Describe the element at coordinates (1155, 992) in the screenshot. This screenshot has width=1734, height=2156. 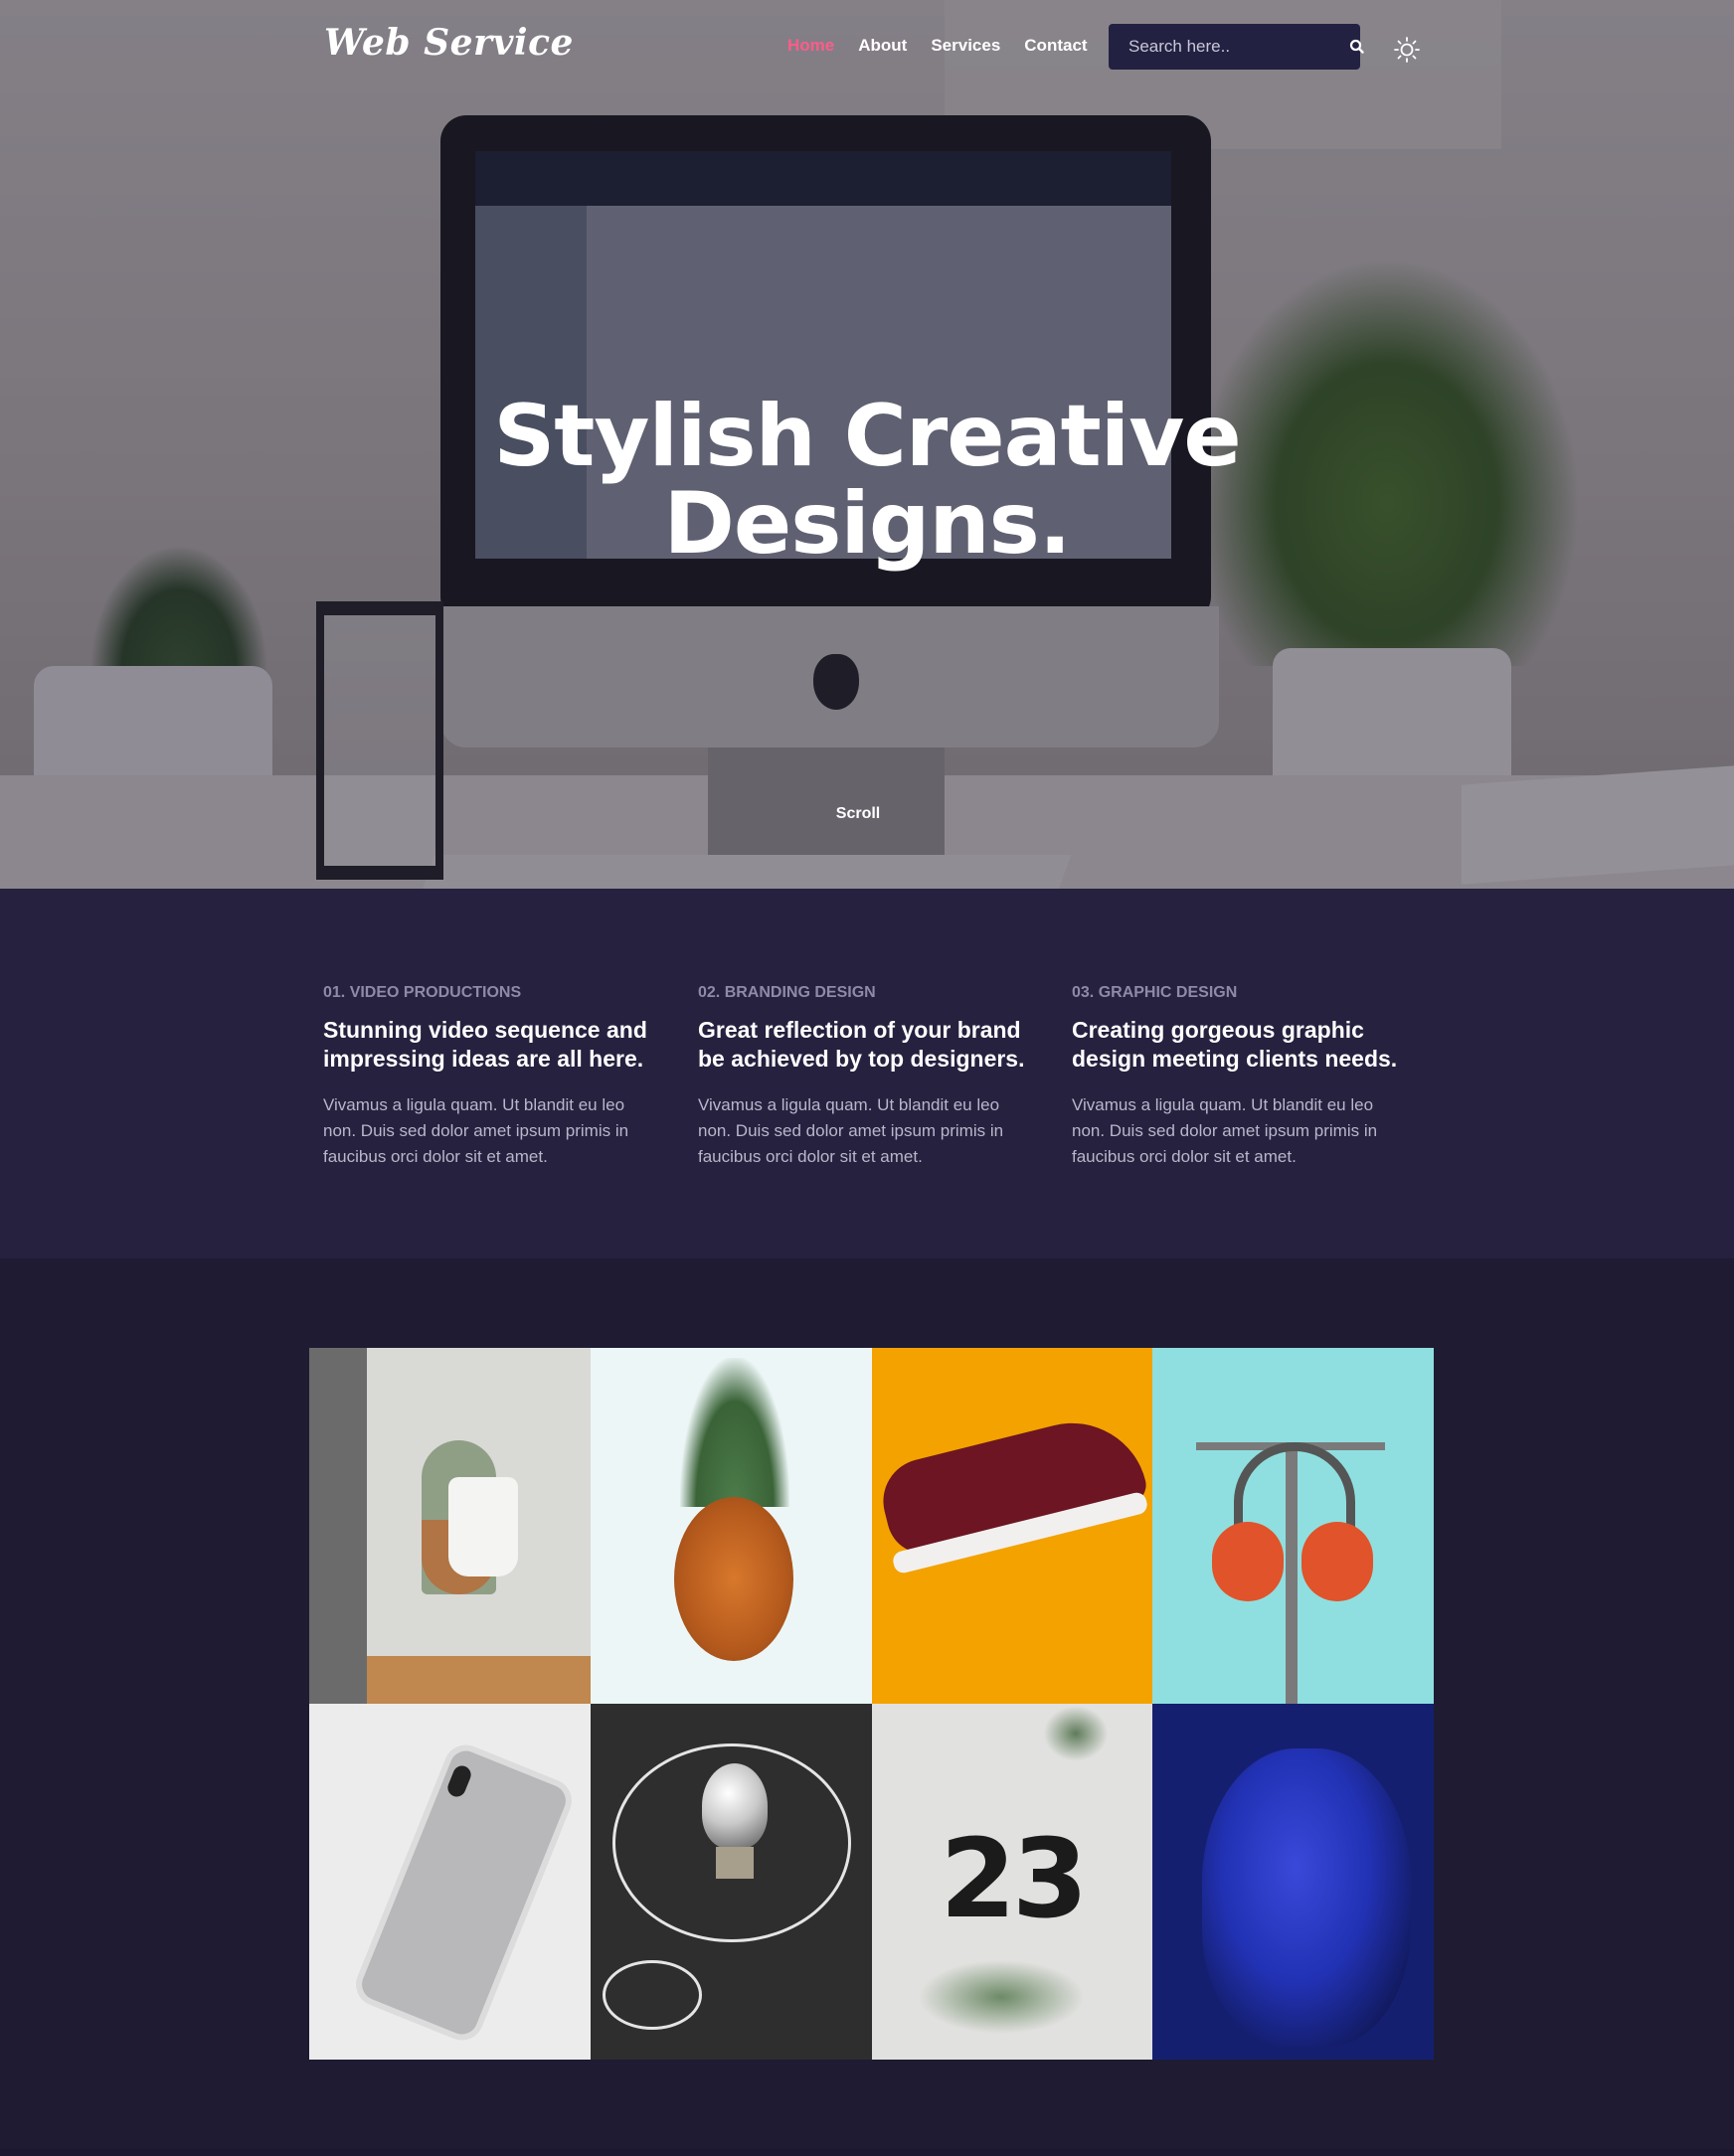
I see `service-number: 03. GRAPHIC DESIGN` at that location.